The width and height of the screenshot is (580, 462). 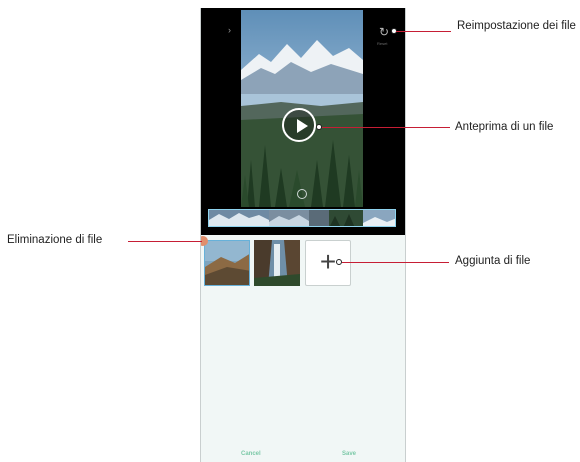 I want to click on timeline-filmstrip, so click(x=302, y=218).